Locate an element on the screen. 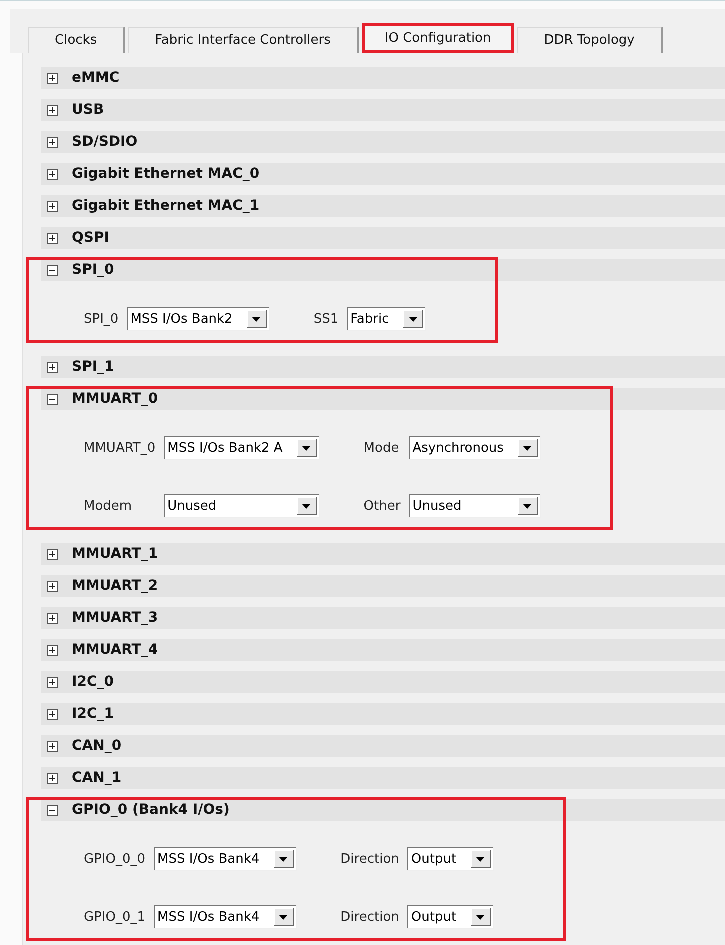 This screenshot has height=945, width=725. field-label: SS1 is located at coordinates (326, 319).